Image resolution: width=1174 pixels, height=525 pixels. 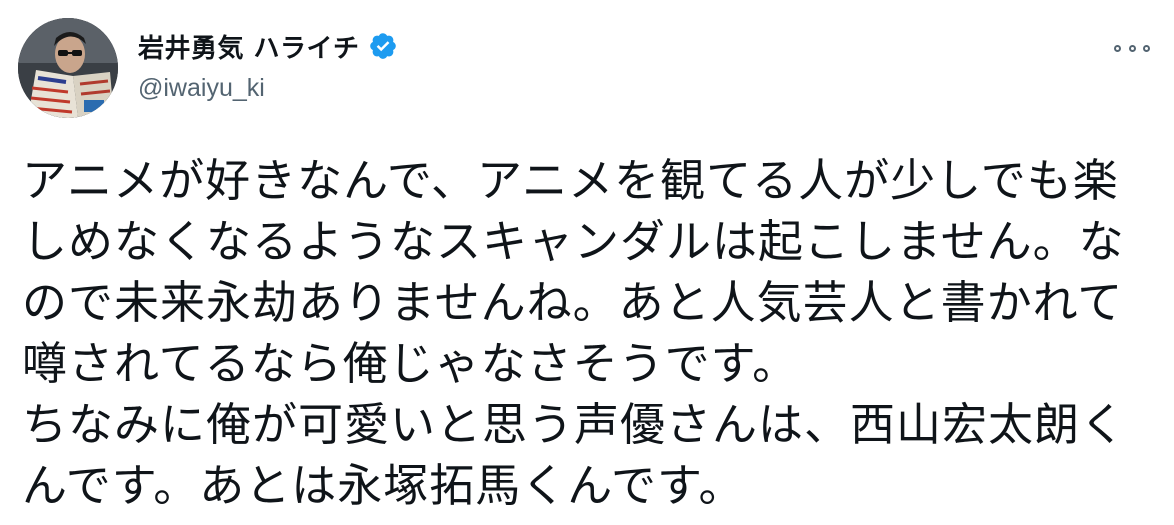 What do you see at coordinates (573, 302) in the screenshot?
I see `tweet-text-line: ので未来永劫ありませんね。あと人気芸人と書かれて` at bounding box center [573, 302].